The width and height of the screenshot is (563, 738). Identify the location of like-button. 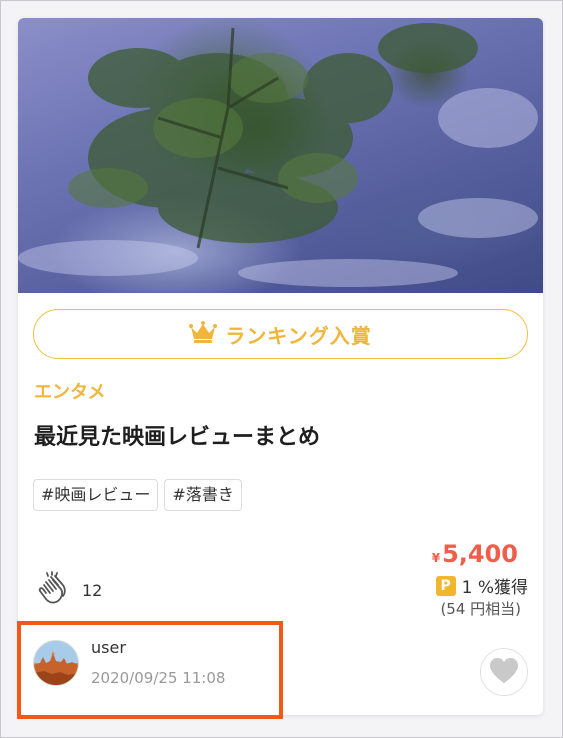
(504, 672).